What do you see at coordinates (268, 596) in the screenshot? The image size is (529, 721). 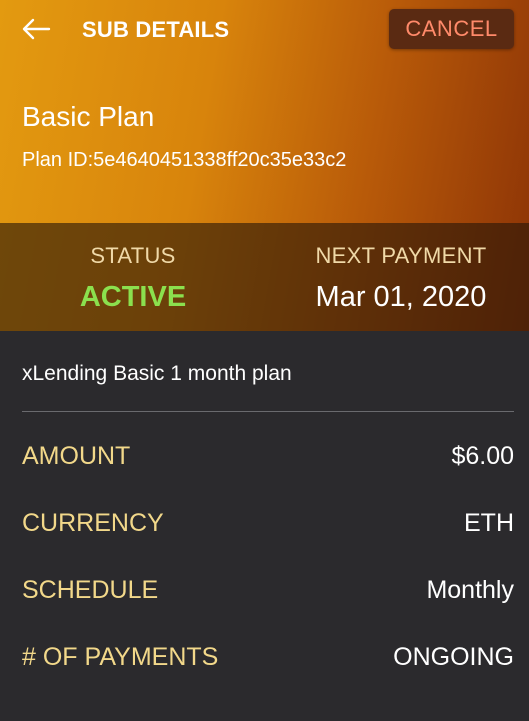 I see `detail-row-schedule: SCHEDULE Monthly` at bounding box center [268, 596].